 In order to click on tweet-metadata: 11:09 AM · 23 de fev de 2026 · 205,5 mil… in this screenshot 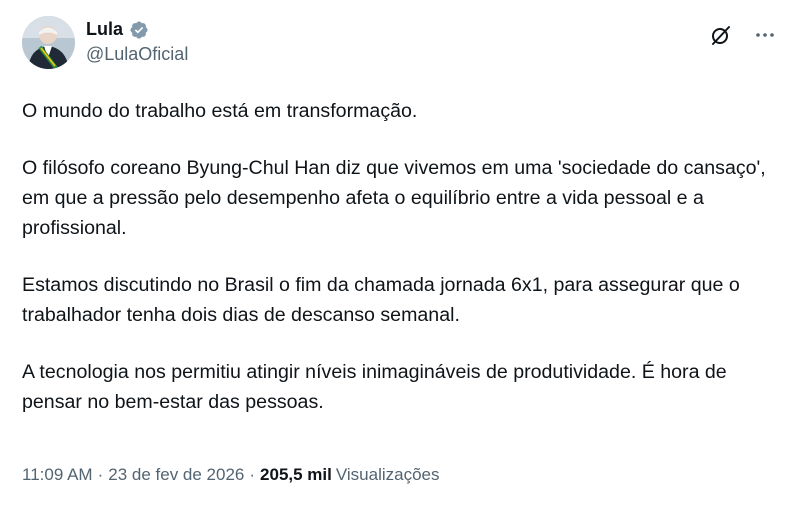, I will do `click(231, 475)`.